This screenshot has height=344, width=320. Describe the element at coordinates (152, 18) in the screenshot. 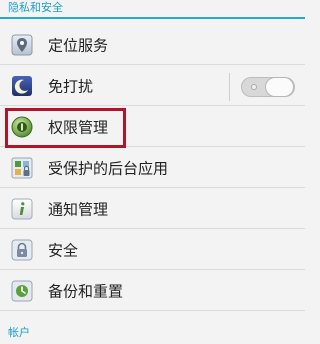

I see `section-divider` at that location.